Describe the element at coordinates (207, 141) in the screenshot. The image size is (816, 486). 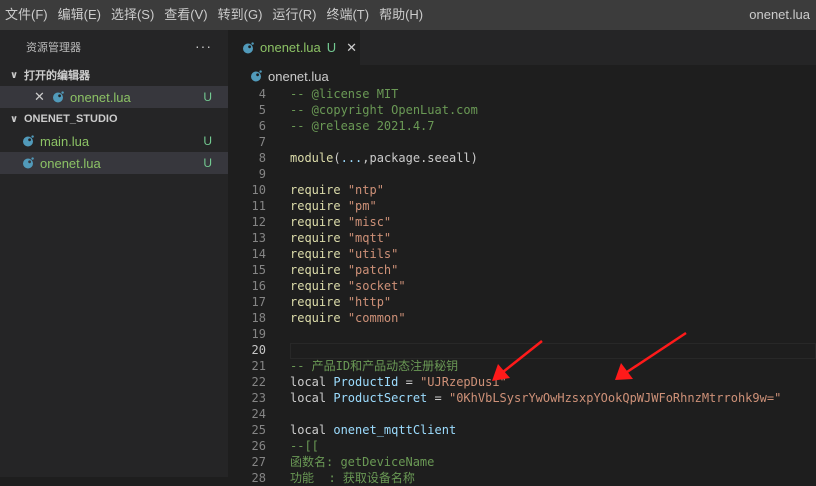
I see `untracked-badge: U` at that location.